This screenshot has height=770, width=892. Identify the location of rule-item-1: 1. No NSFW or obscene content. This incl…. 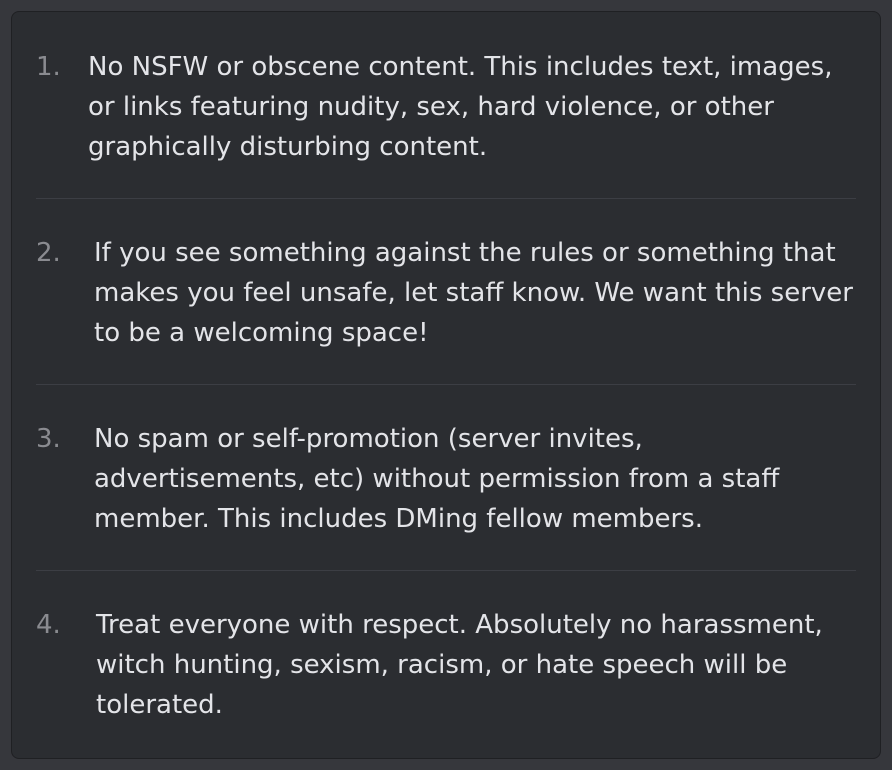
(446, 107).